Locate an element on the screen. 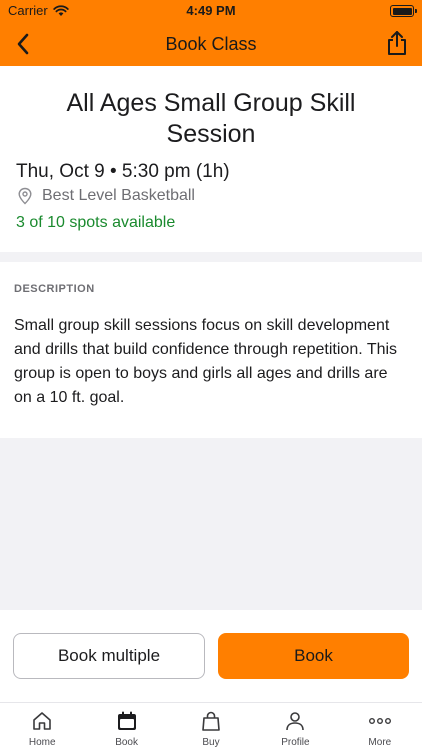 Image resolution: width=422 pixels, height=750 pixels. tab-label: Buy is located at coordinates (211, 742).